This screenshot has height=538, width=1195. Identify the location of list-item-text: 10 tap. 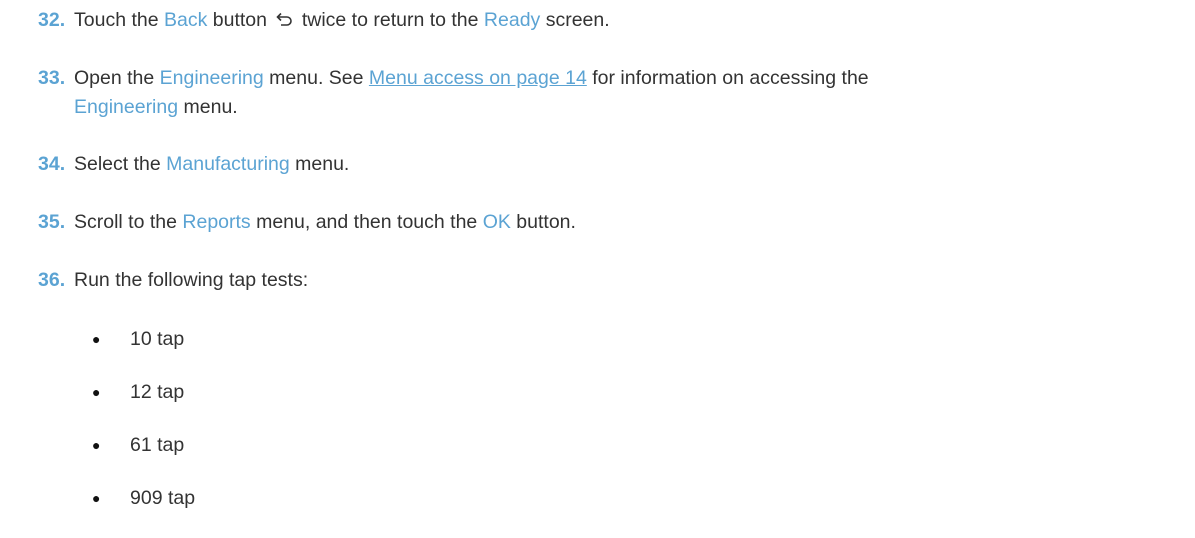
(157, 339).